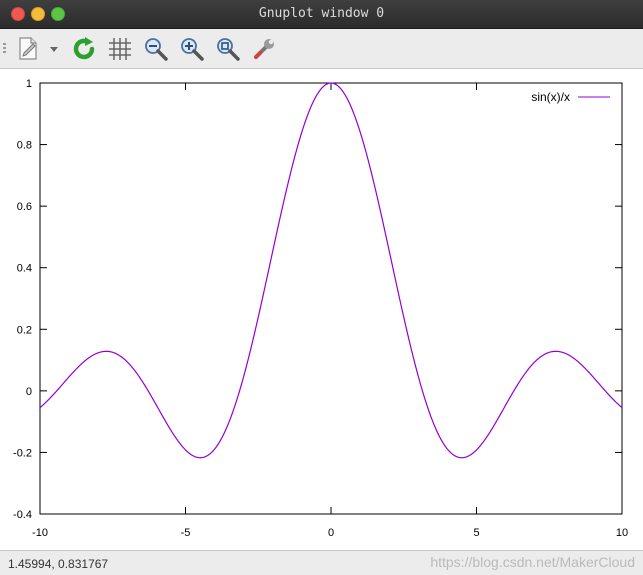  What do you see at coordinates (22, 515) in the screenshot?
I see `y-tick-label: -0.4` at bounding box center [22, 515].